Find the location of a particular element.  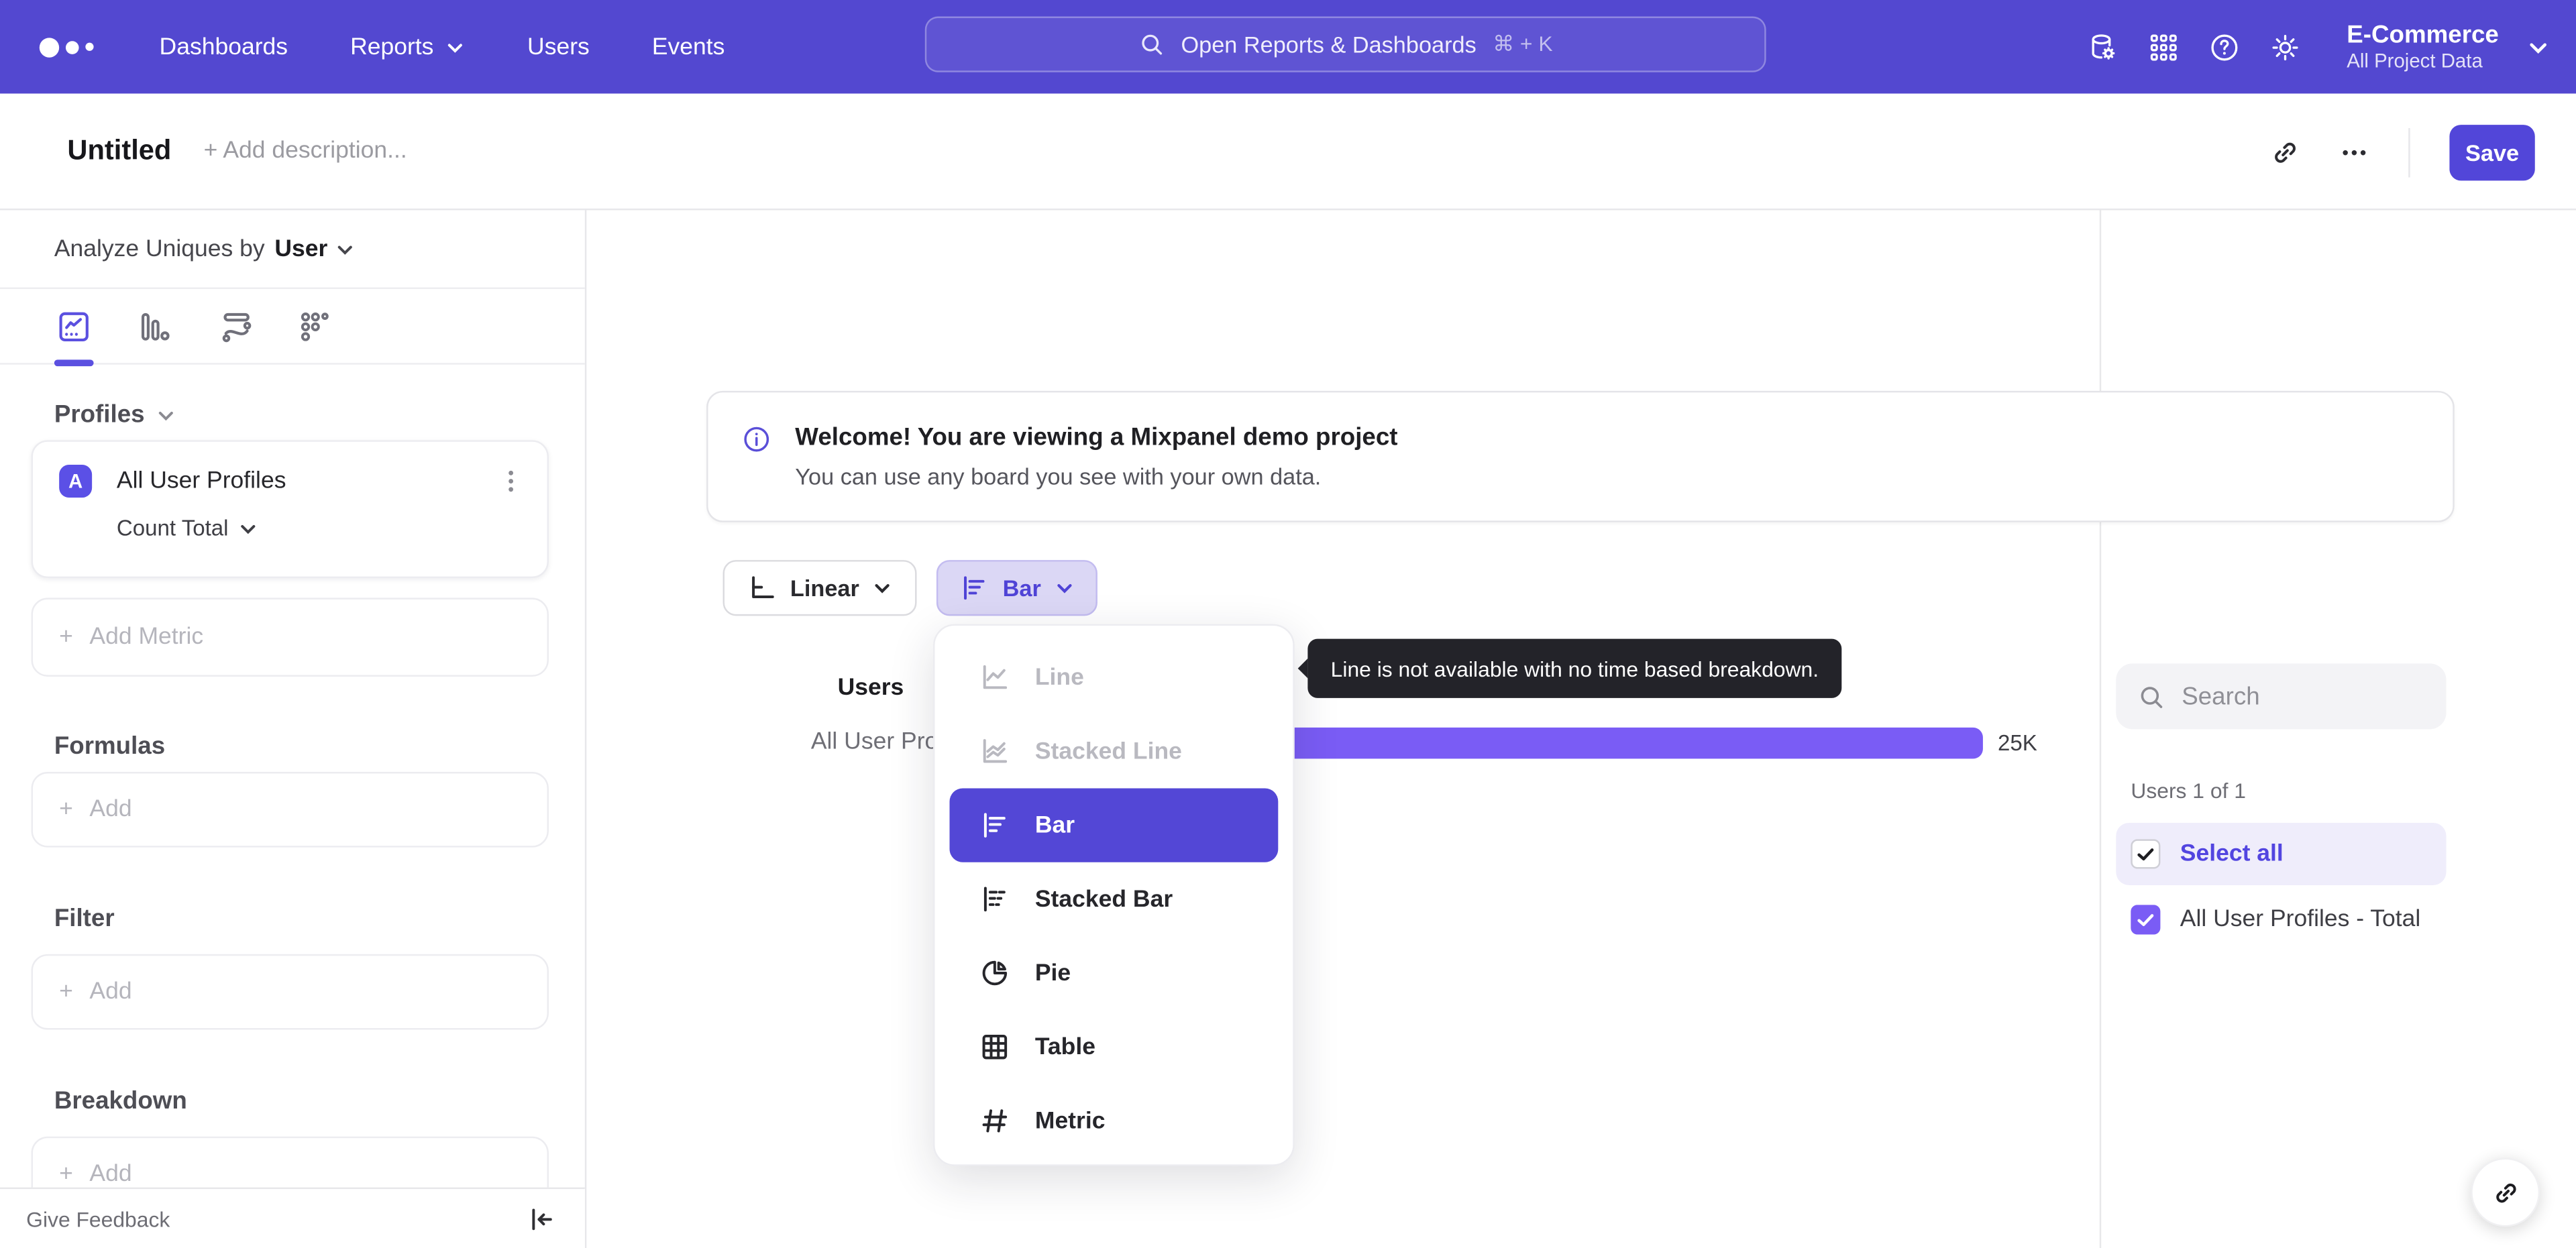

series-search-box is located at coordinates (2281, 696).